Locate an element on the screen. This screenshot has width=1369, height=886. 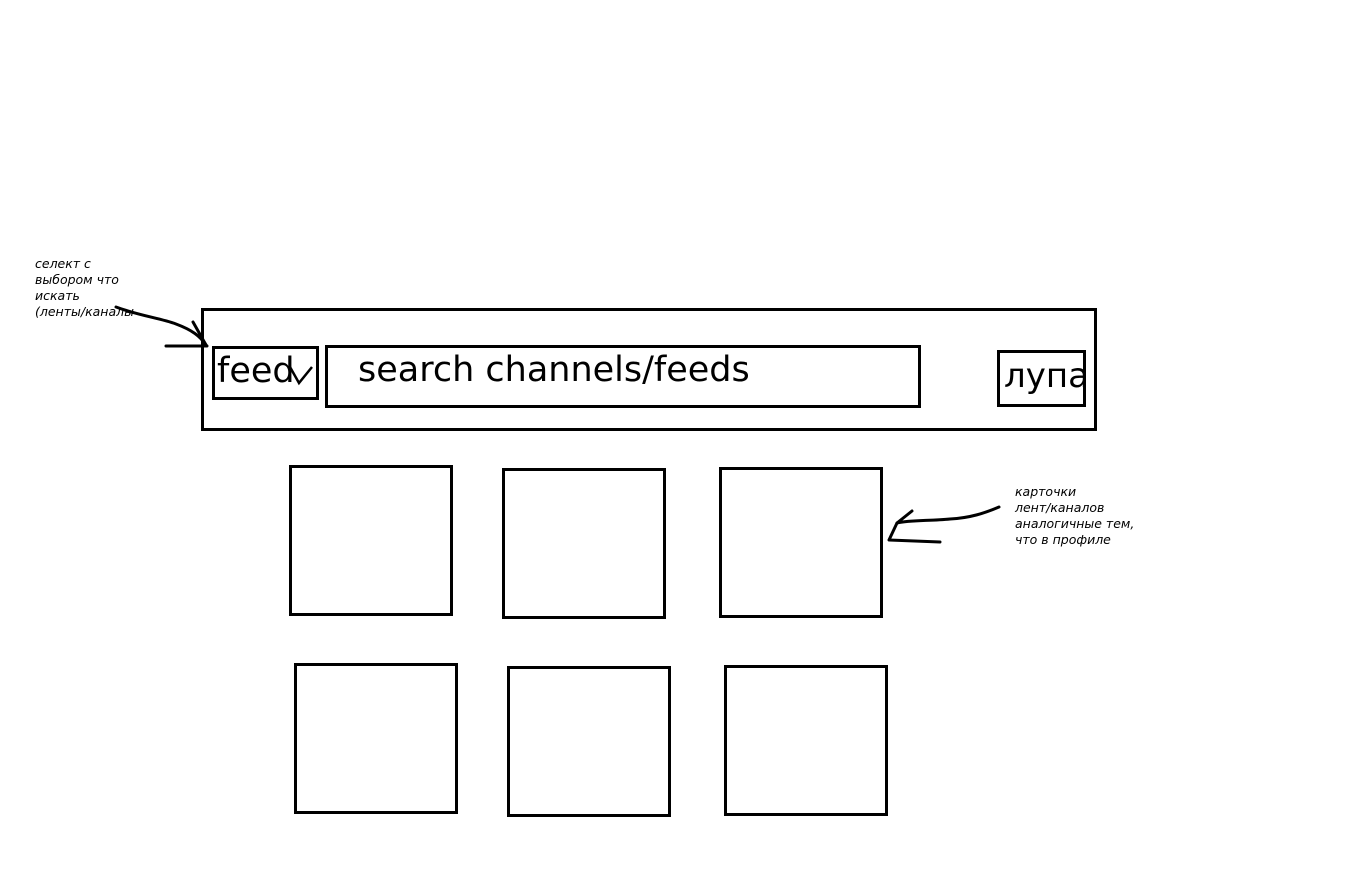
select-arrow is located at coordinates (161, 326).